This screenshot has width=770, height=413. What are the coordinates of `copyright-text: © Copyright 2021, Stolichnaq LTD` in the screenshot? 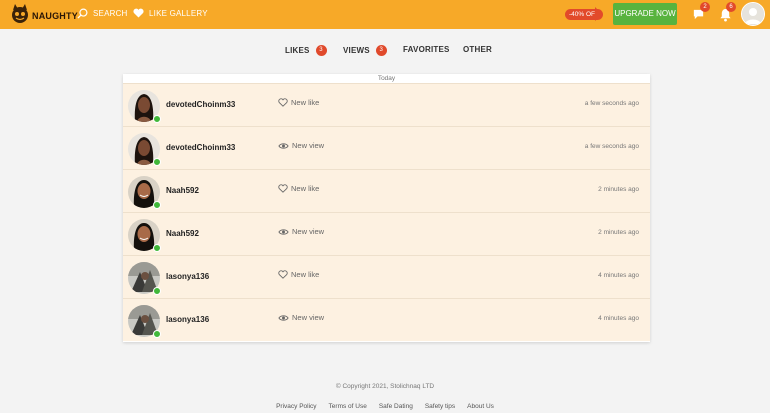 It's located at (385, 386).